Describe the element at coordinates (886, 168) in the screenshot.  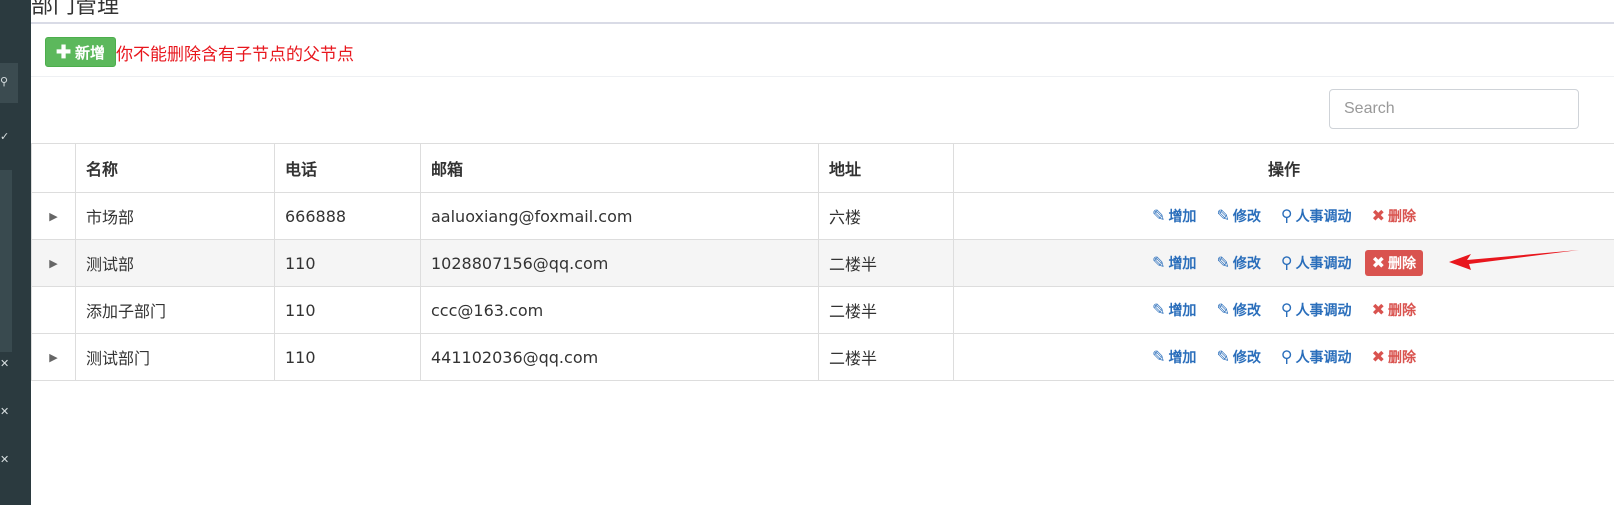
I see `column-header-address: 地址` at that location.